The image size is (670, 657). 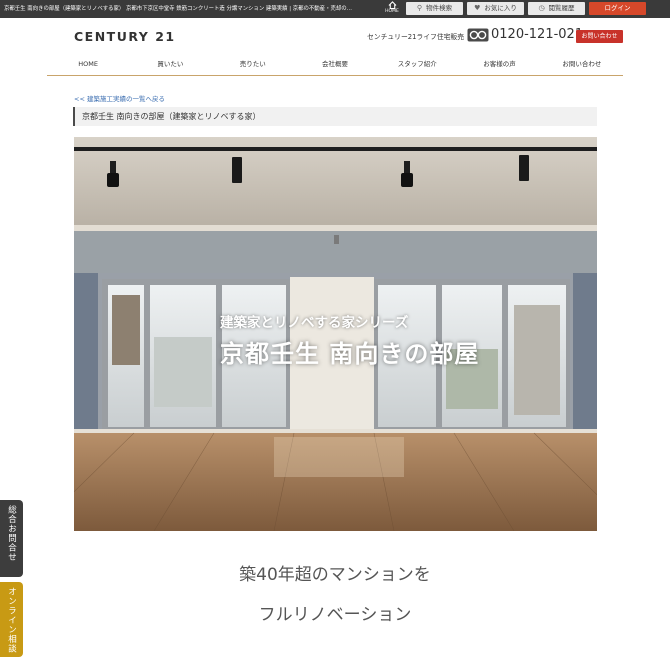 What do you see at coordinates (125, 36) in the screenshot?
I see `century21-logo: CENTURY 21` at bounding box center [125, 36].